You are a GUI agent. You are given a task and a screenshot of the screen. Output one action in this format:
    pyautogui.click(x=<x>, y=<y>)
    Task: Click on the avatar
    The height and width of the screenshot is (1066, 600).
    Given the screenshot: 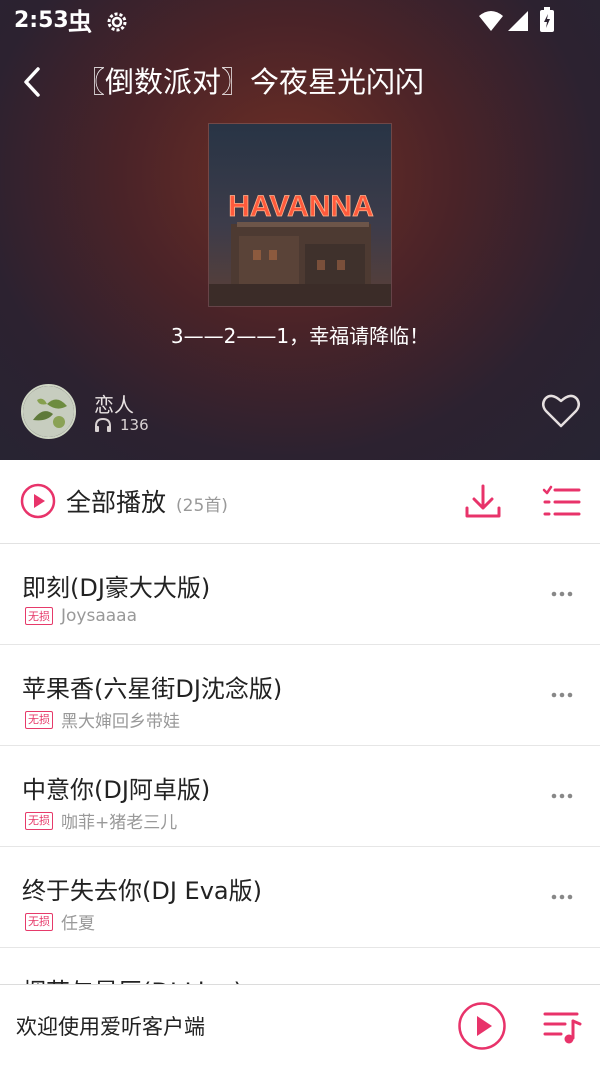 What is the action you would take?
    pyautogui.click(x=48, y=411)
    